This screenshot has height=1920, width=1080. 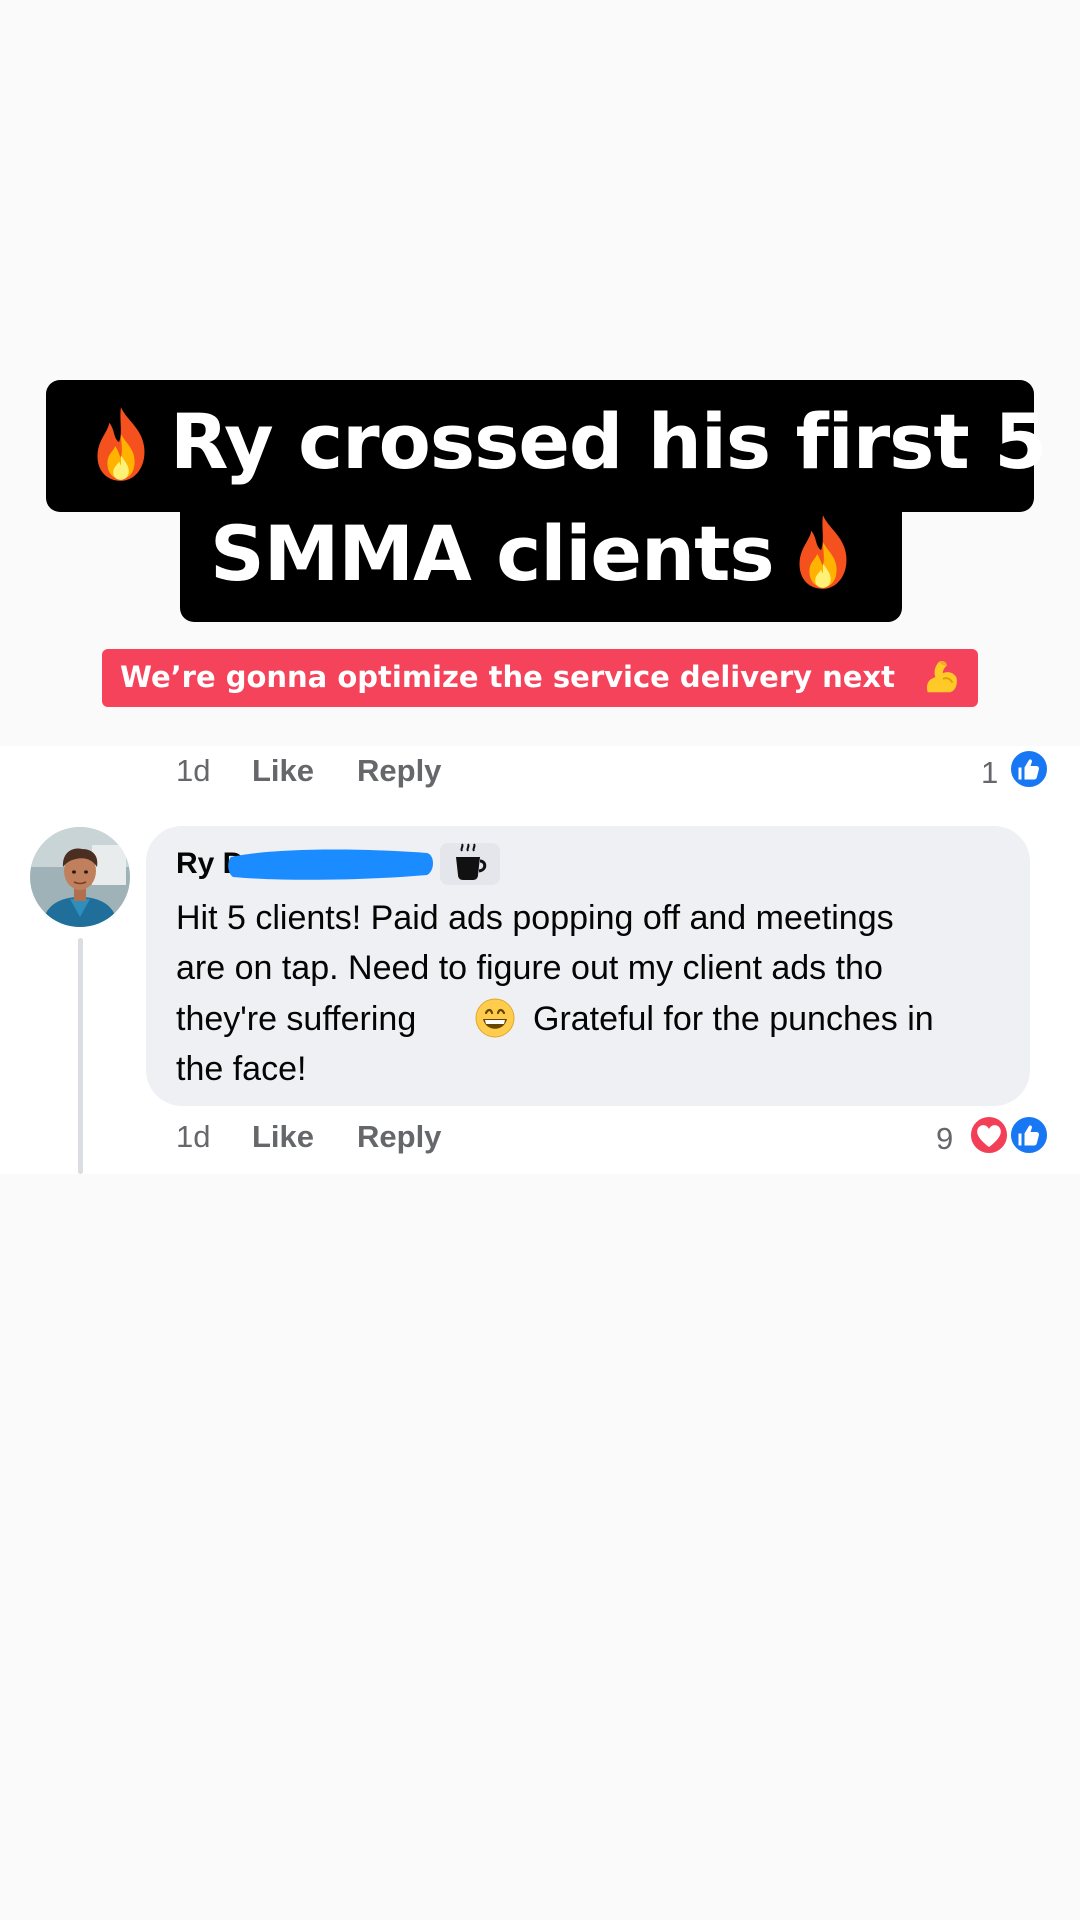 What do you see at coordinates (296, 1019) in the screenshot?
I see `comment-text-line3a: they're suffering` at bounding box center [296, 1019].